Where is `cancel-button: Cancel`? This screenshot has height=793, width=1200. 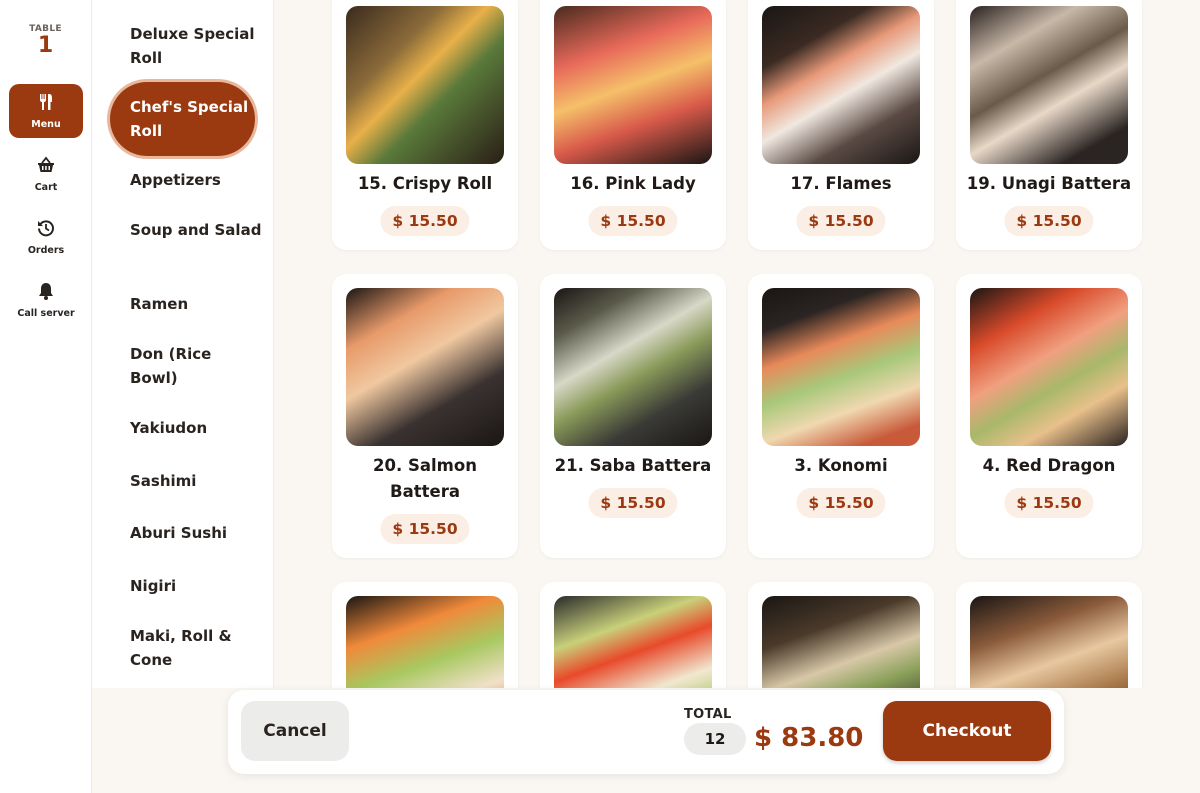
cancel-button: Cancel is located at coordinates (295, 731).